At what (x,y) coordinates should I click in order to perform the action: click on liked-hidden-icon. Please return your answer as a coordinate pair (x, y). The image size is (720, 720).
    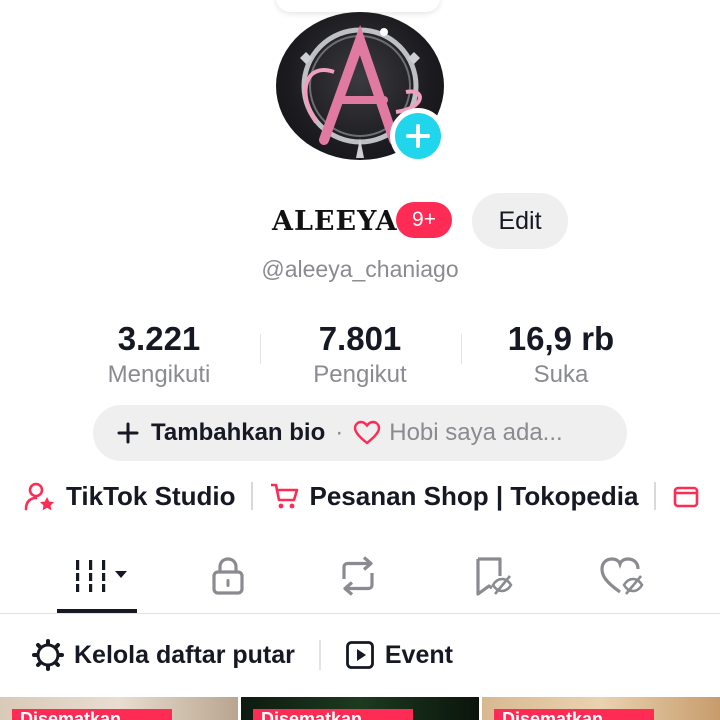
    Looking at the image, I should click on (622, 576).